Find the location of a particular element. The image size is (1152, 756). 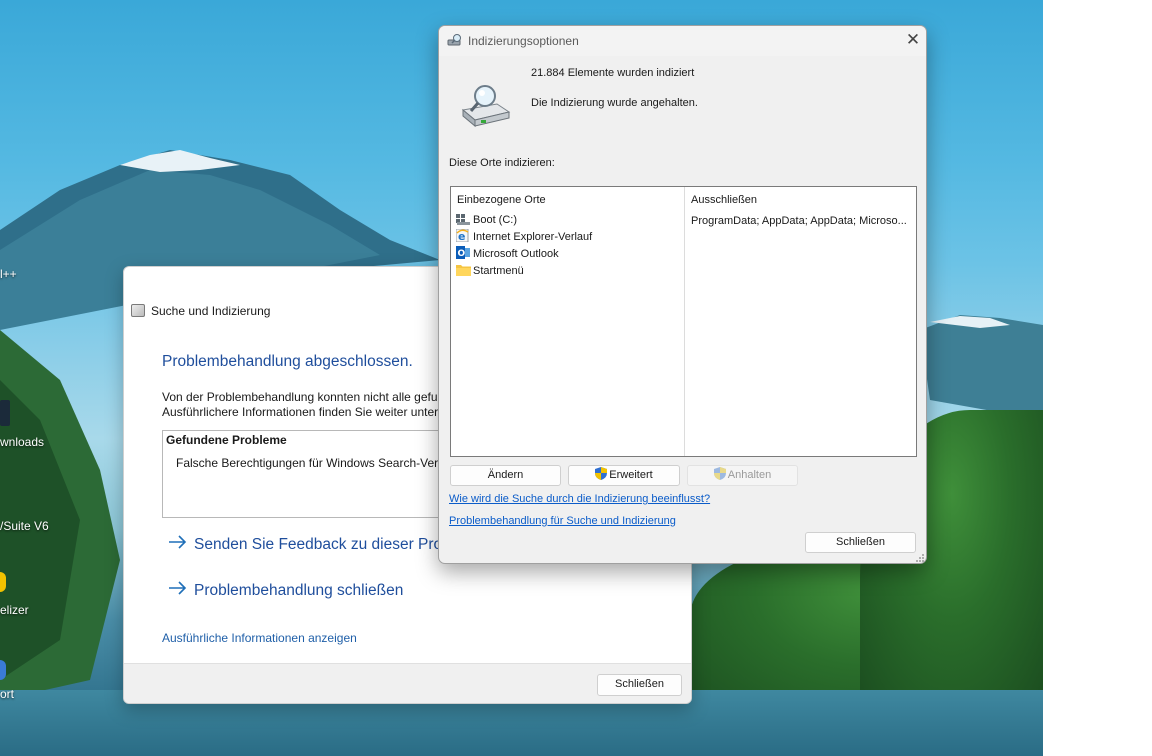

desktop-label: l++ is located at coordinates (8, 274).